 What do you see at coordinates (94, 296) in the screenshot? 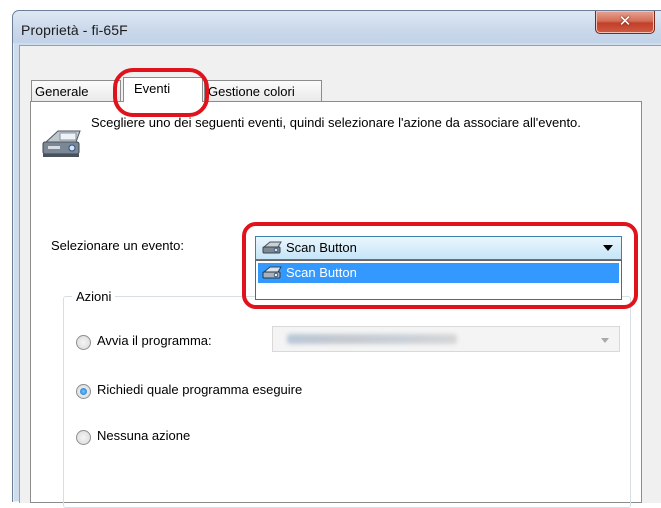
I see `actions-title: Azioni` at bounding box center [94, 296].